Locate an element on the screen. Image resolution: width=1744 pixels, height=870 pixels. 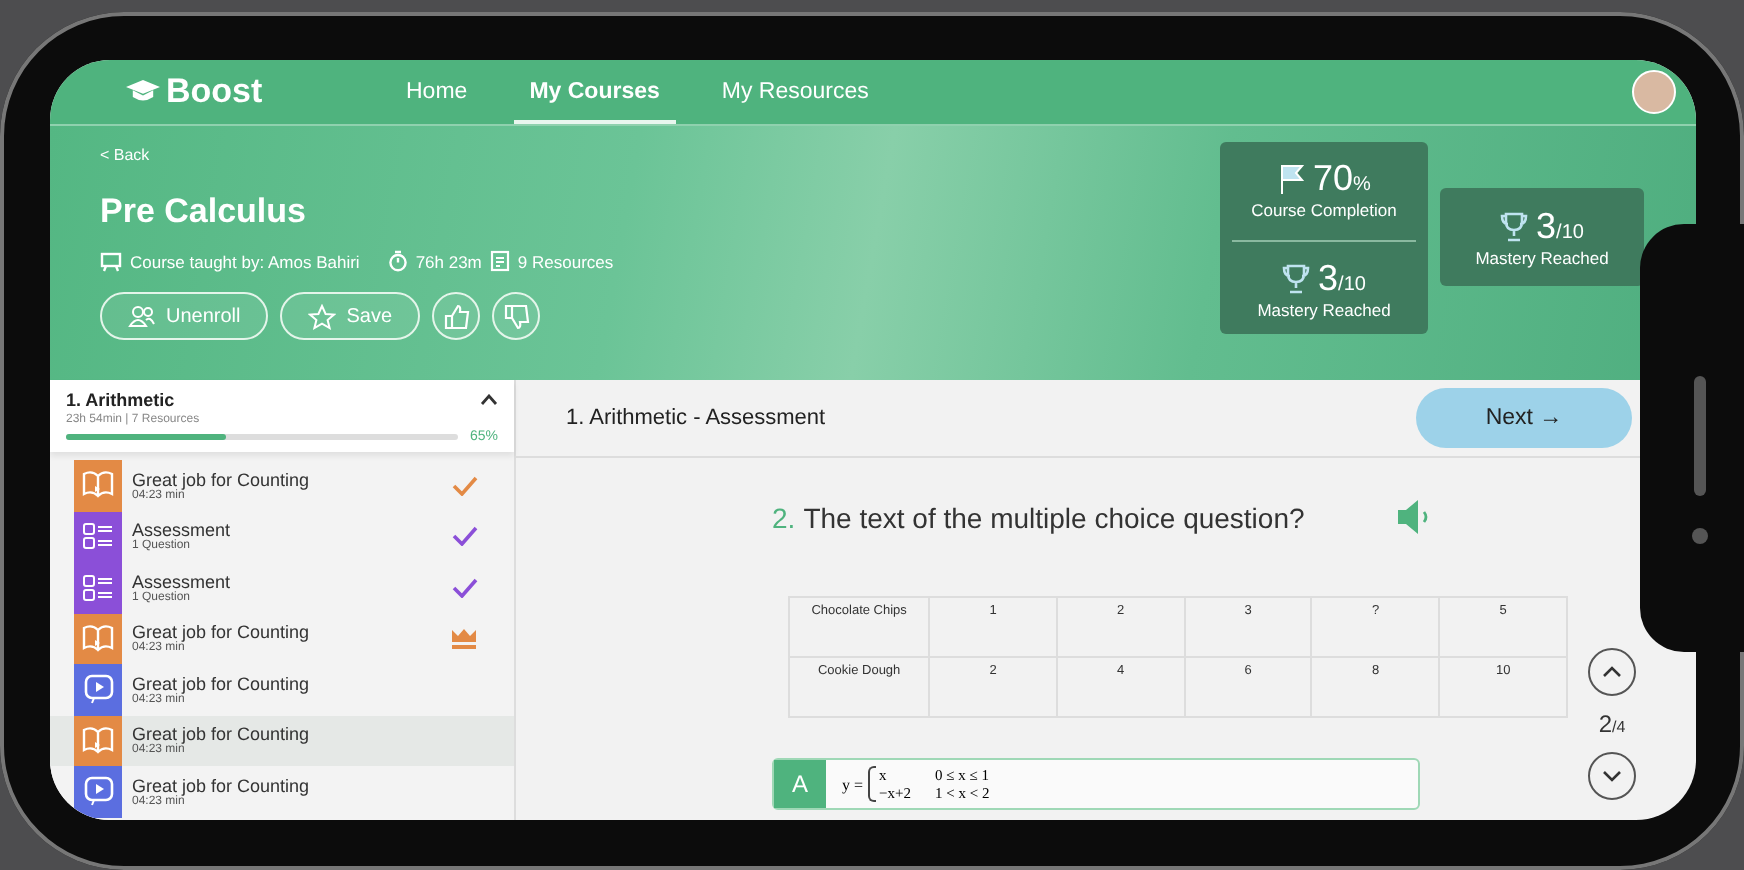
star-icon is located at coordinates (322, 316).